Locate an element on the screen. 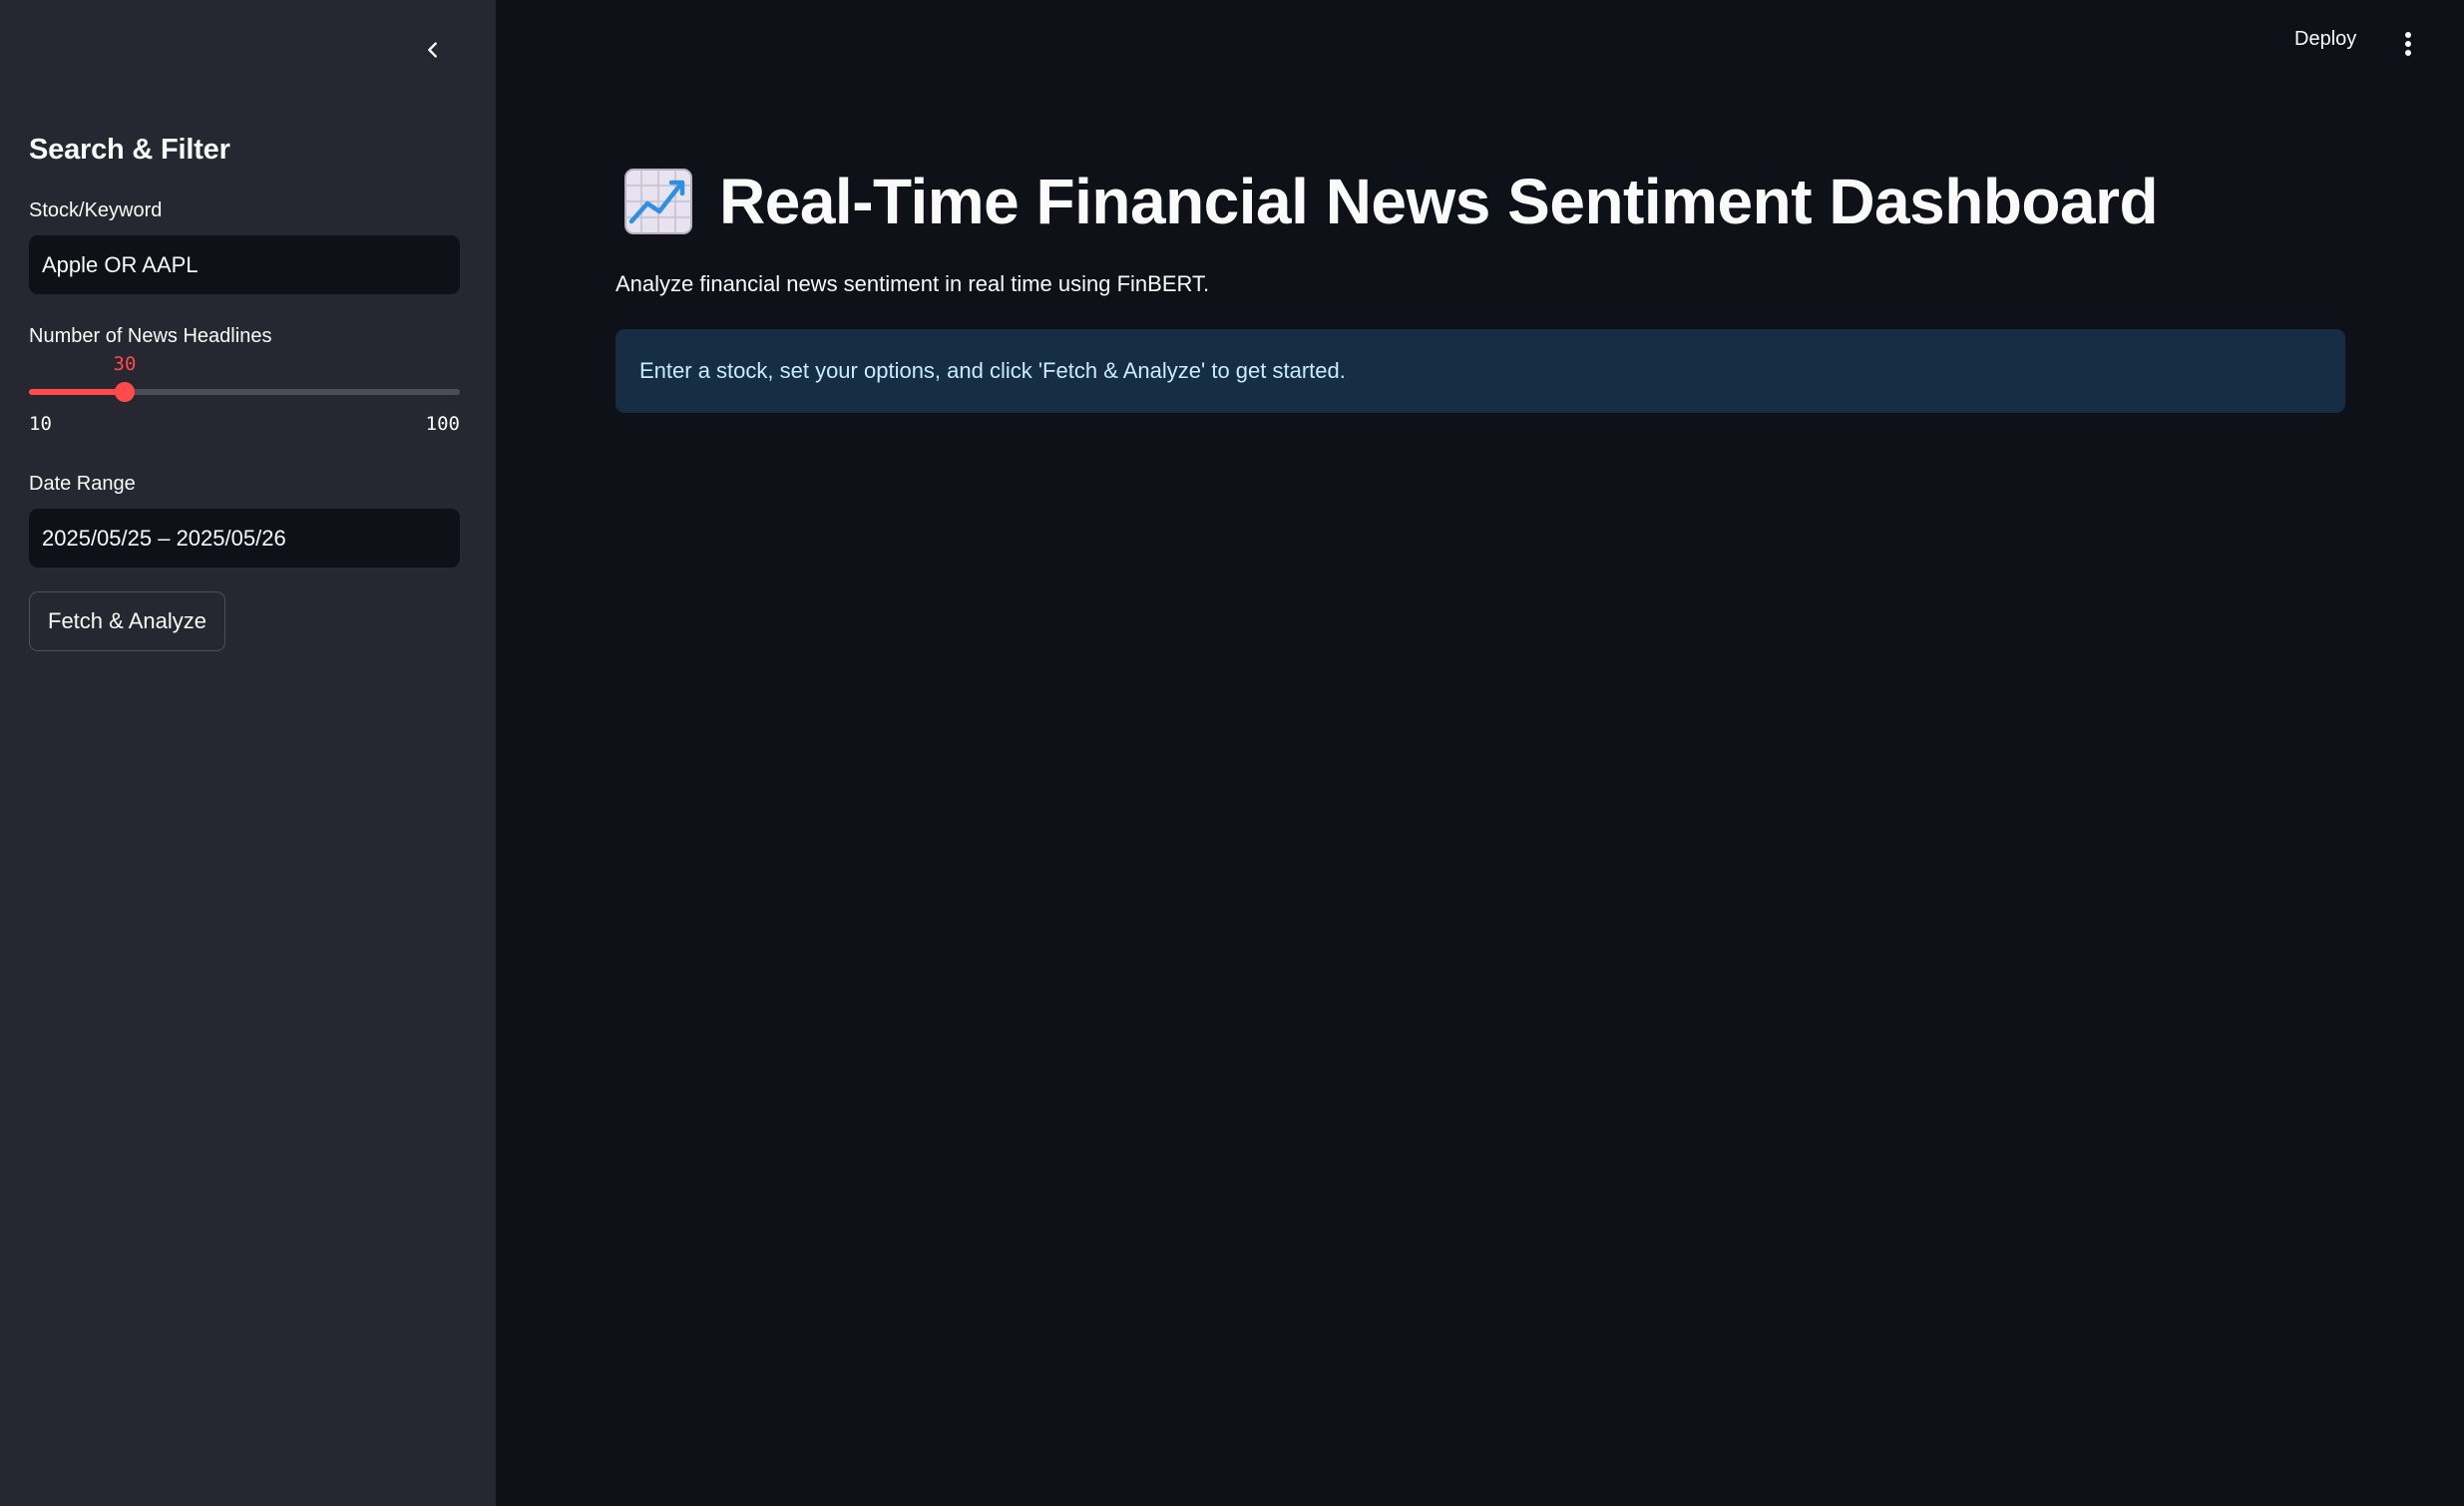 The image size is (2464, 1506). chevron-left-icon is located at coordinates (432, 50).